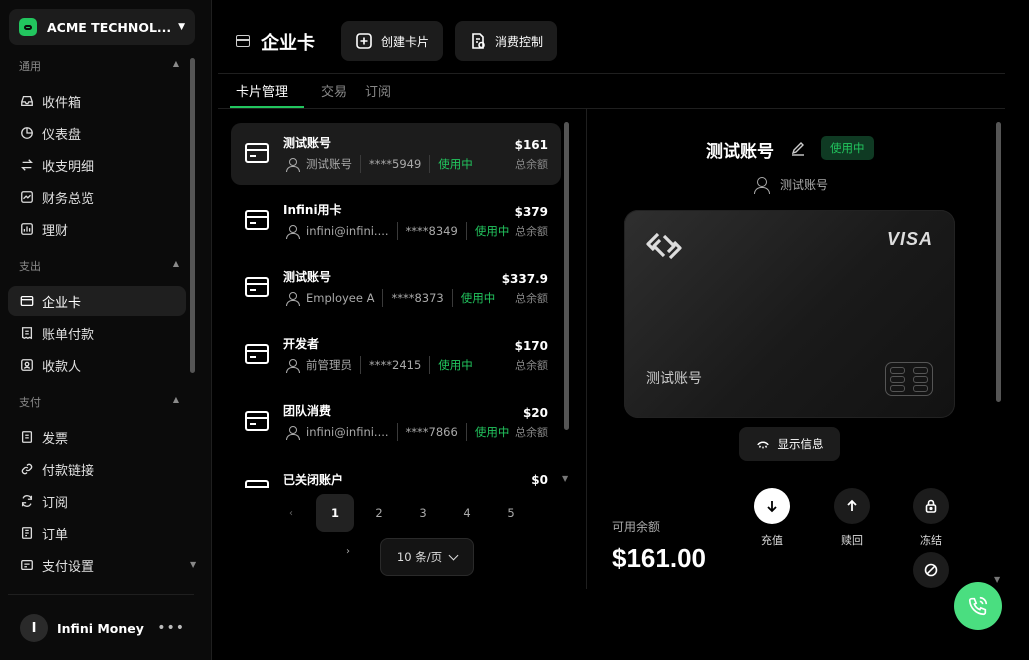 This screenshot has width=1029, height=660. I want to click on sidebar-item-payees: 收款人, so click(97, 365).